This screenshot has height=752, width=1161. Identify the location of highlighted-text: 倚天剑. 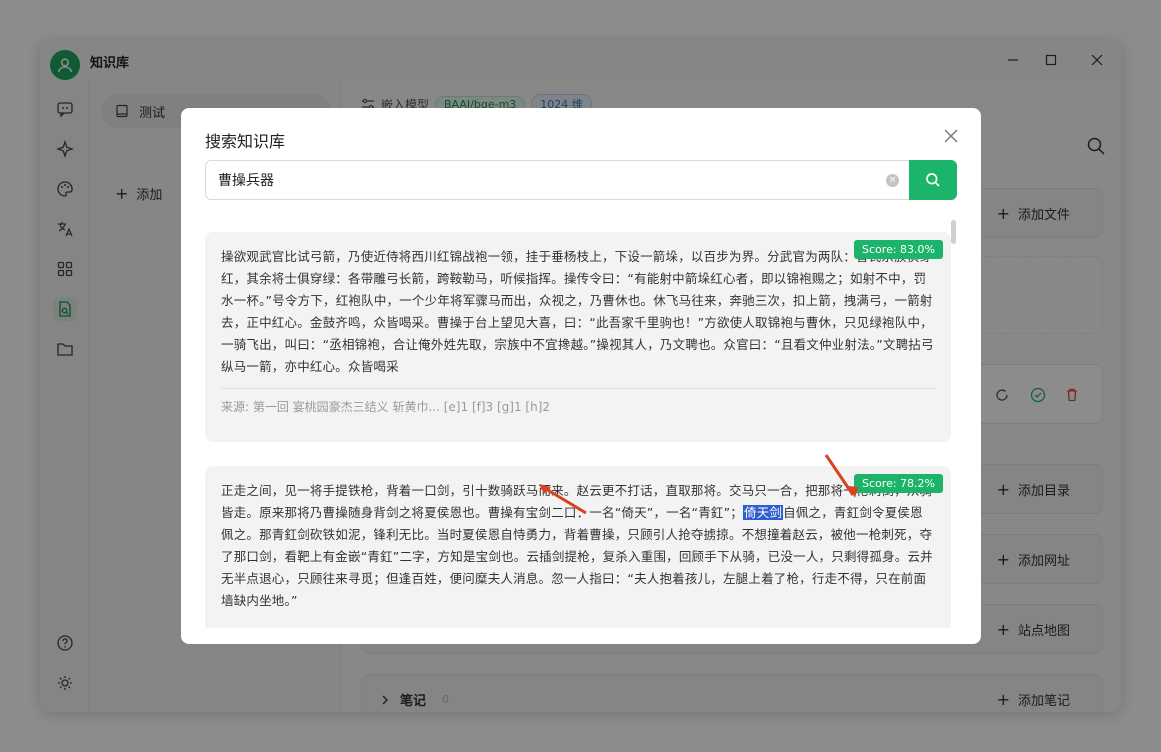
(763, 512).